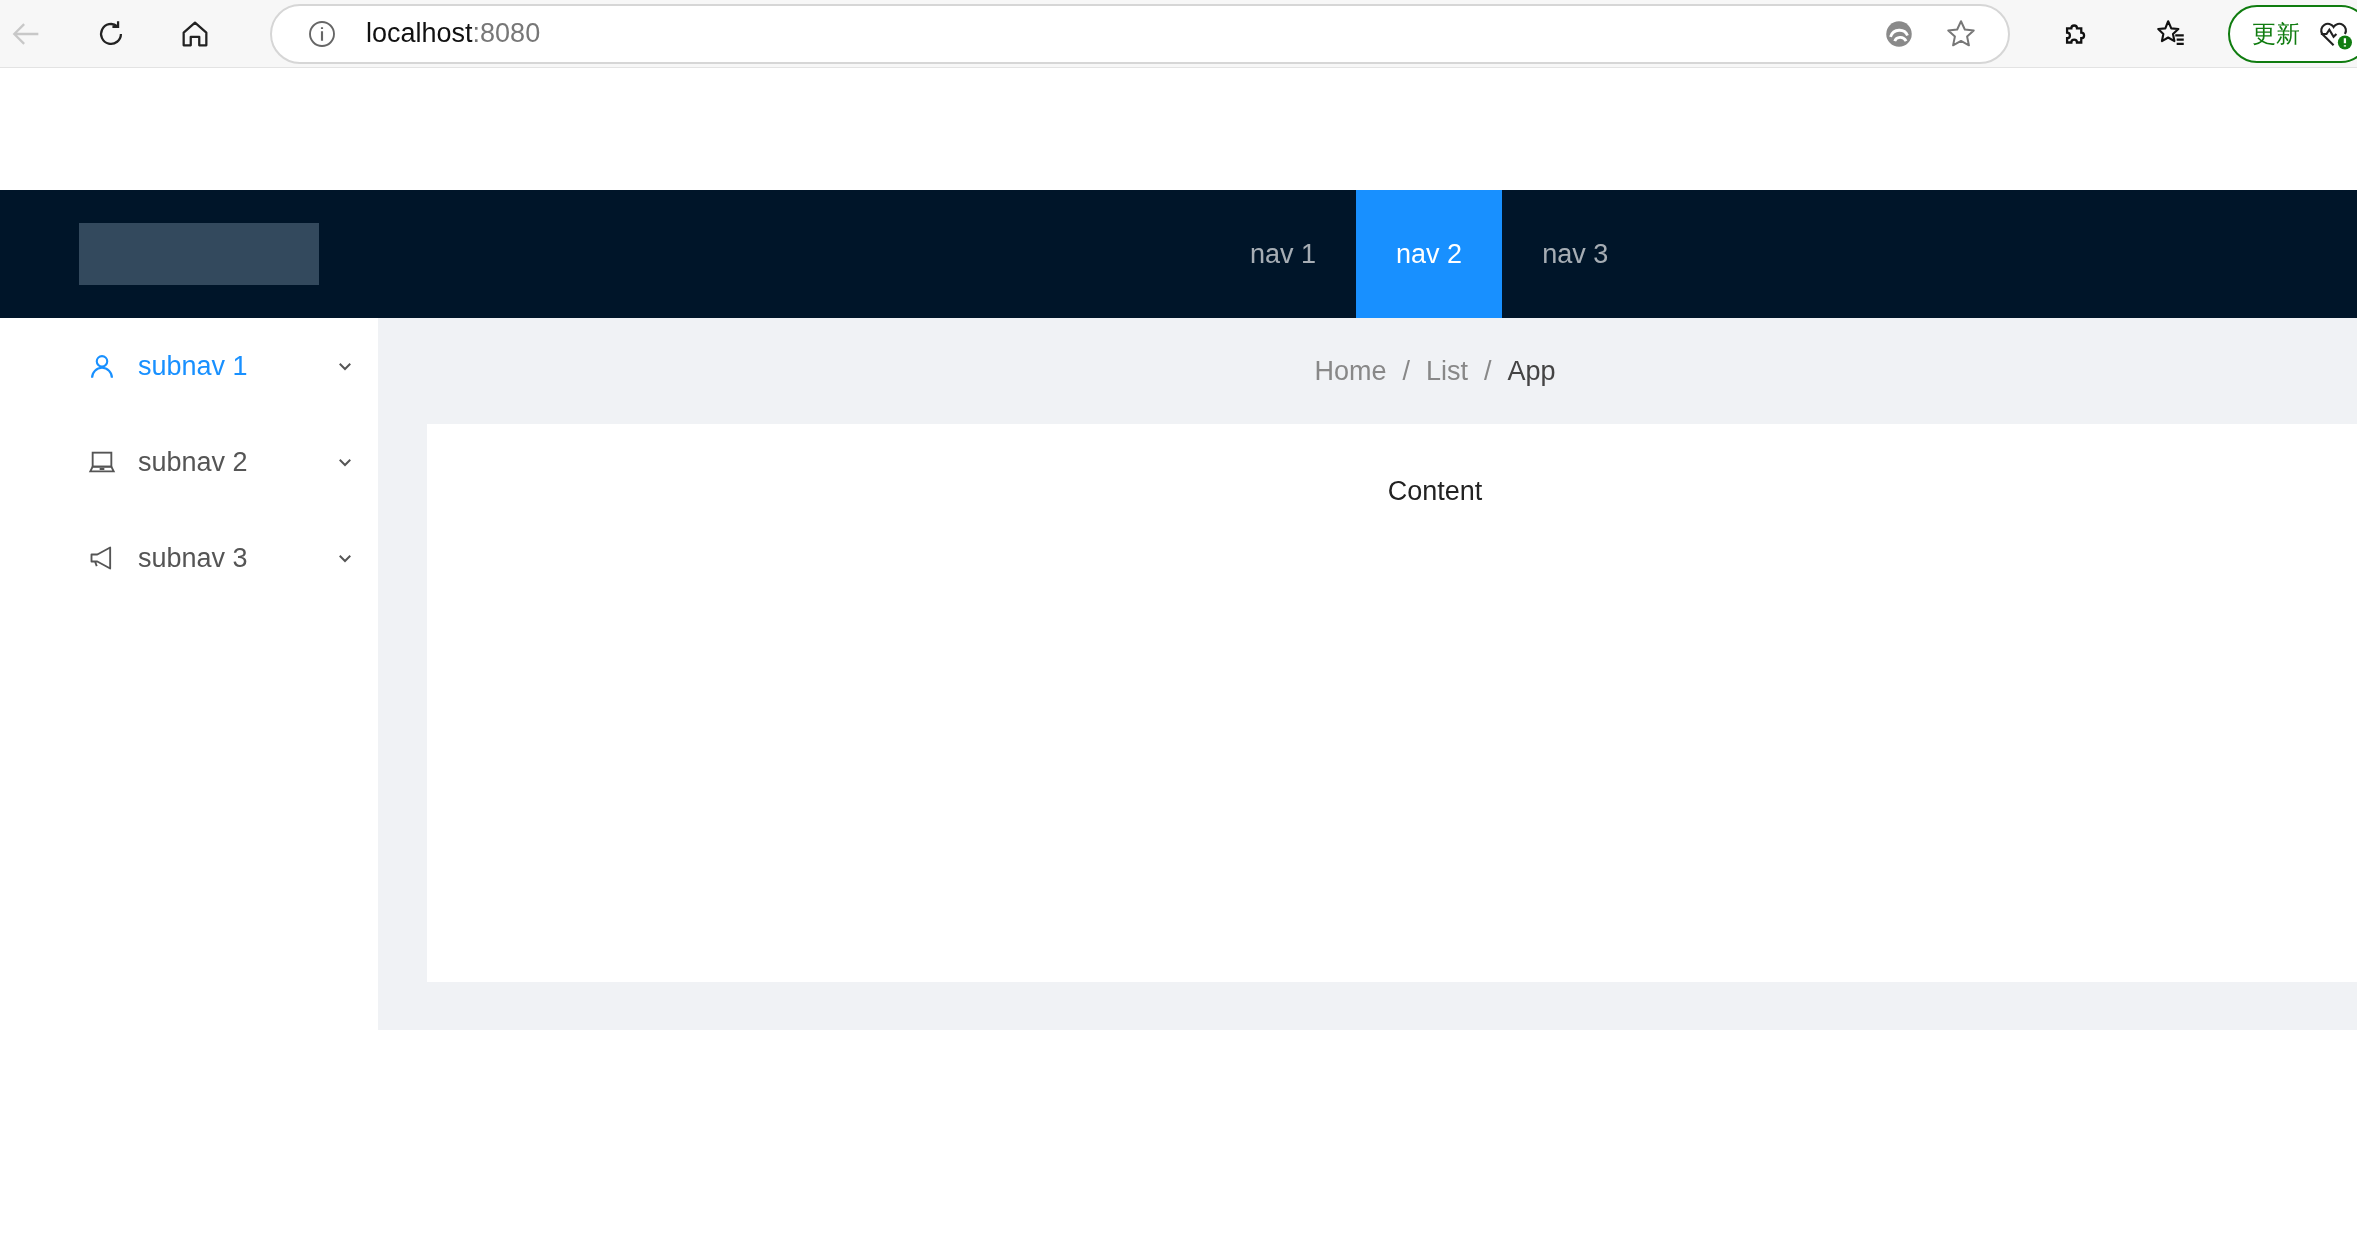 Image resolution: width=2357 pixels, height=1254 pixels. I want to click on address-bar: localhost:8080, so click(1140, 33).